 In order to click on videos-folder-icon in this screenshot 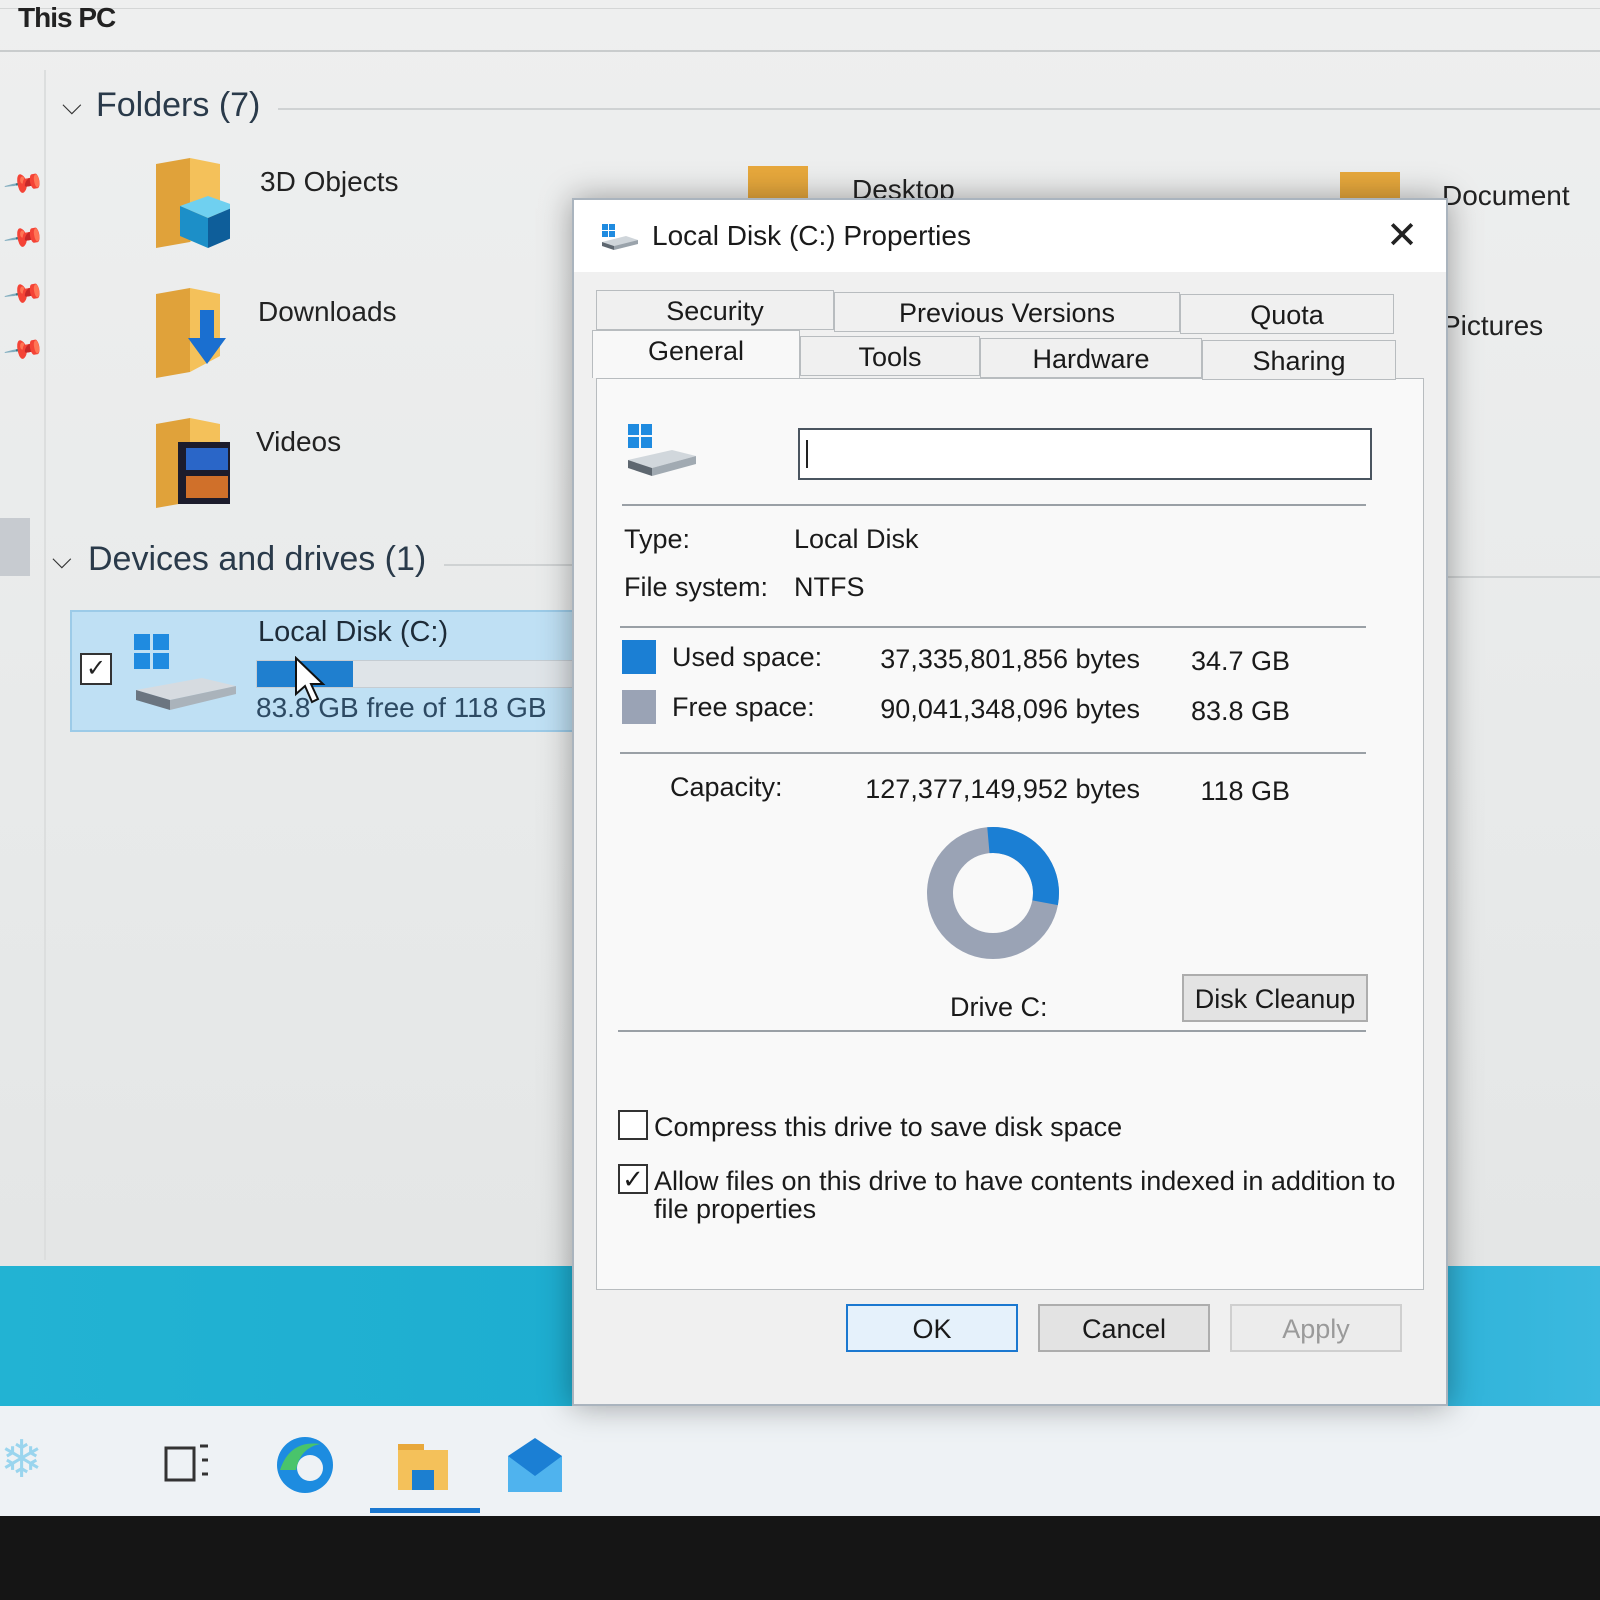, I will do `click(196, 463)`.